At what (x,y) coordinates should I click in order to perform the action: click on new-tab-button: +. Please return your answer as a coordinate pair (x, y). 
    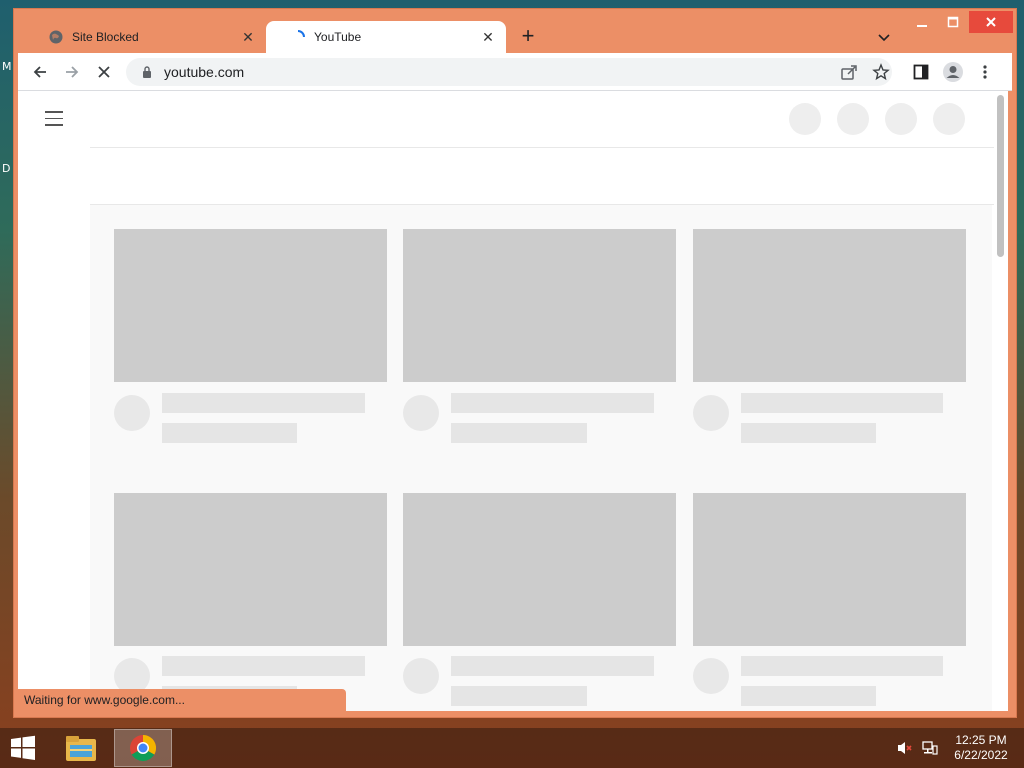
    Looking at the image, I should click on (528, 37).